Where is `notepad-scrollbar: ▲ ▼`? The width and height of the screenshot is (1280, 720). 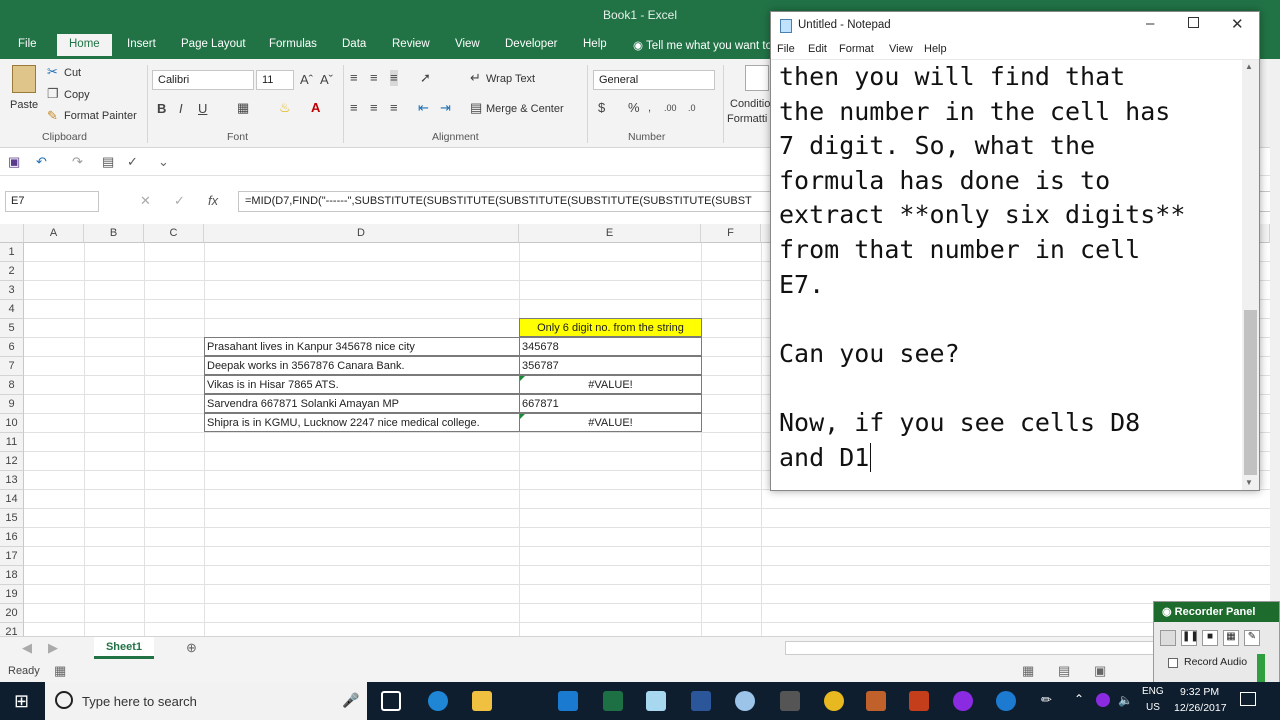
notepad-scrollbar: ▲ ▼ is located at coordinates (1250, 275).